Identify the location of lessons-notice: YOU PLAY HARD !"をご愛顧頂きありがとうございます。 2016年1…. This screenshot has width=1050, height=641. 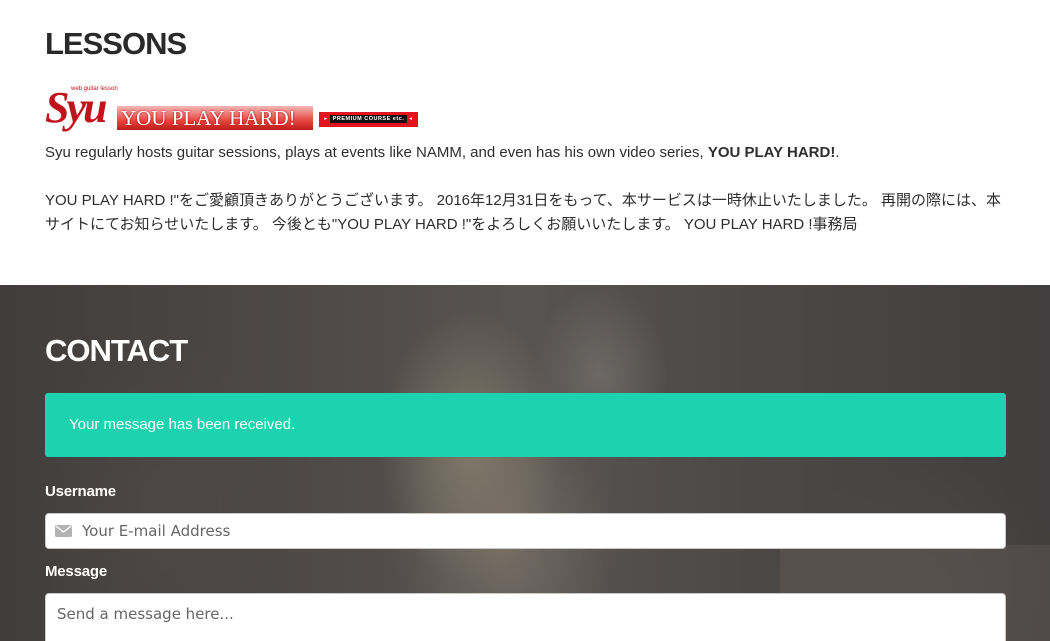
(523, 212).